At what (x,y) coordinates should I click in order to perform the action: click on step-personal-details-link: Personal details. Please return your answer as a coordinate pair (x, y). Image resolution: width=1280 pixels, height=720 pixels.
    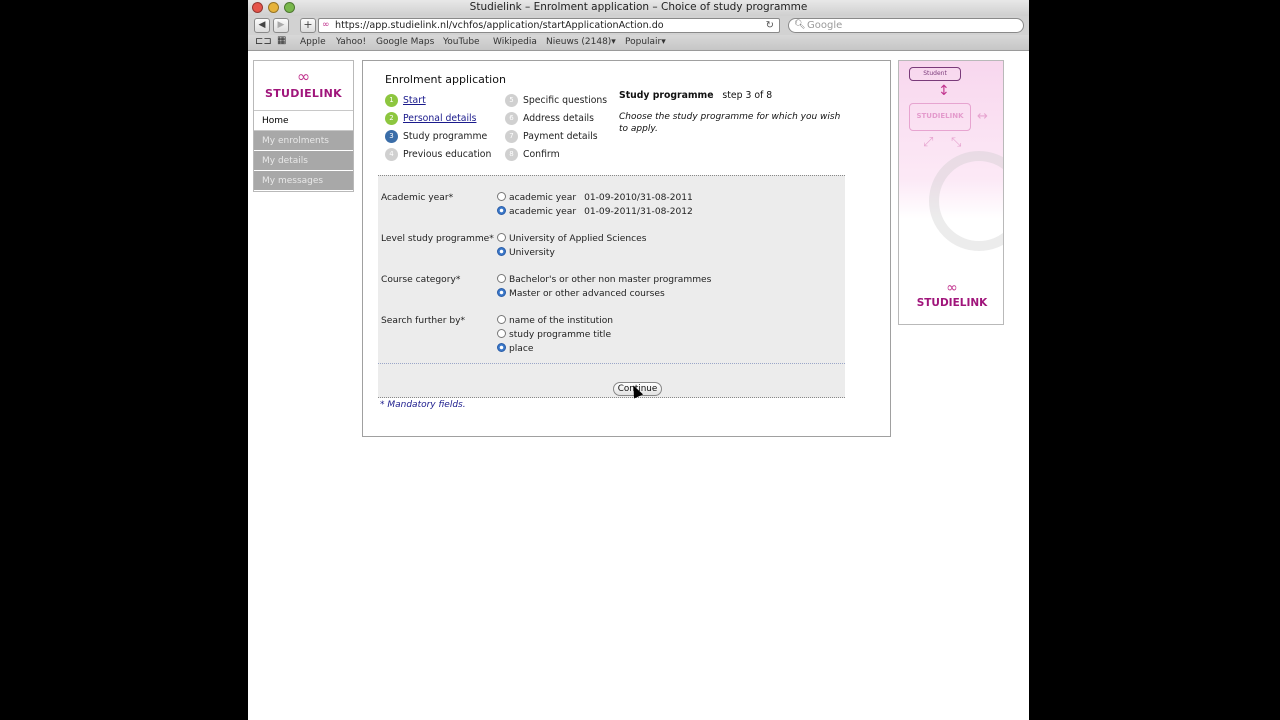
    Looking at the image, I should click on (439, 118).